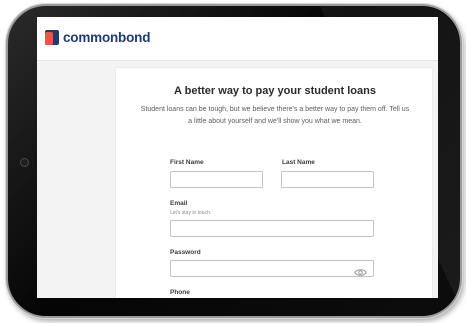 This screenshot has width=466, height=323. What do you see at coordinates (191, 213) in the screenshot?
I see `email-hint: Let's stay in touch.` at bounding box center [191, 213].